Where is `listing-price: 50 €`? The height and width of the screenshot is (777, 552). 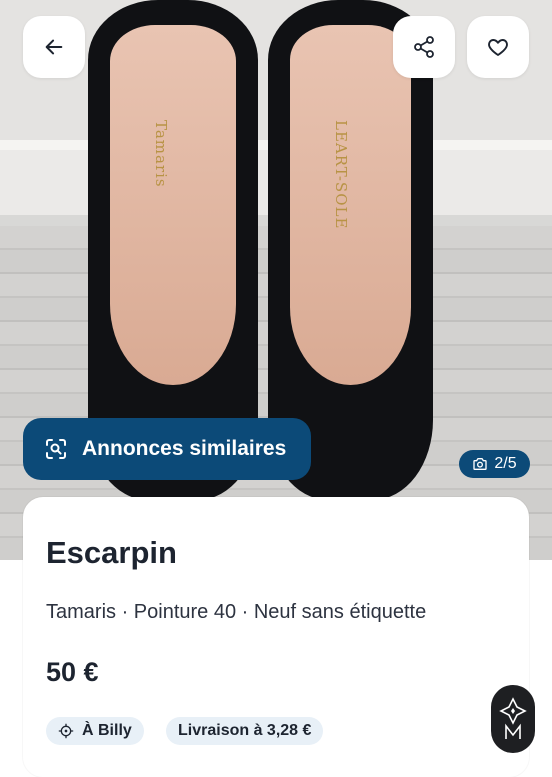 listing-price: 50 € is located at coordinates (72, 672).